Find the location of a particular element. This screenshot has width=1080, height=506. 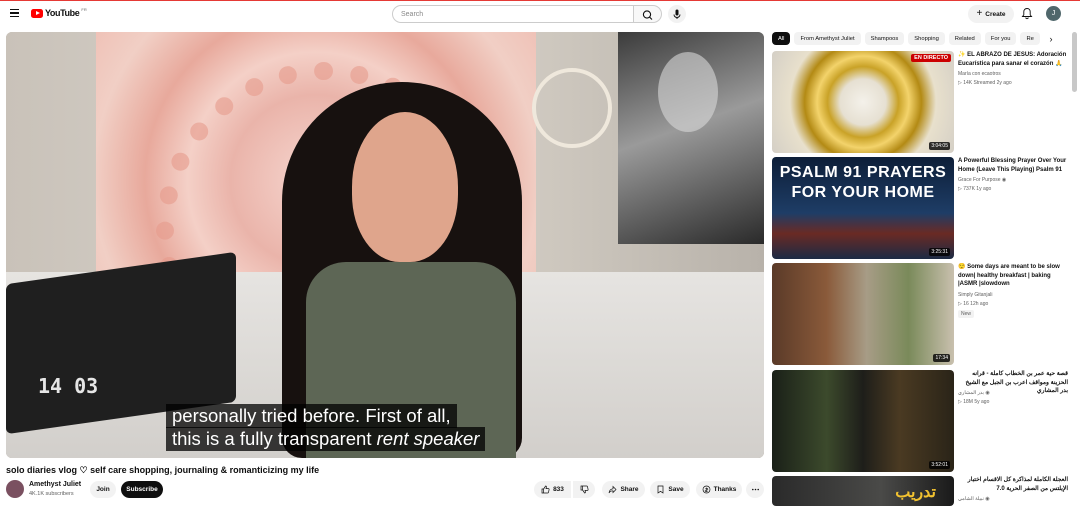

recommendation-thumbnail: 17:34 is located at coordinates (863, 314).